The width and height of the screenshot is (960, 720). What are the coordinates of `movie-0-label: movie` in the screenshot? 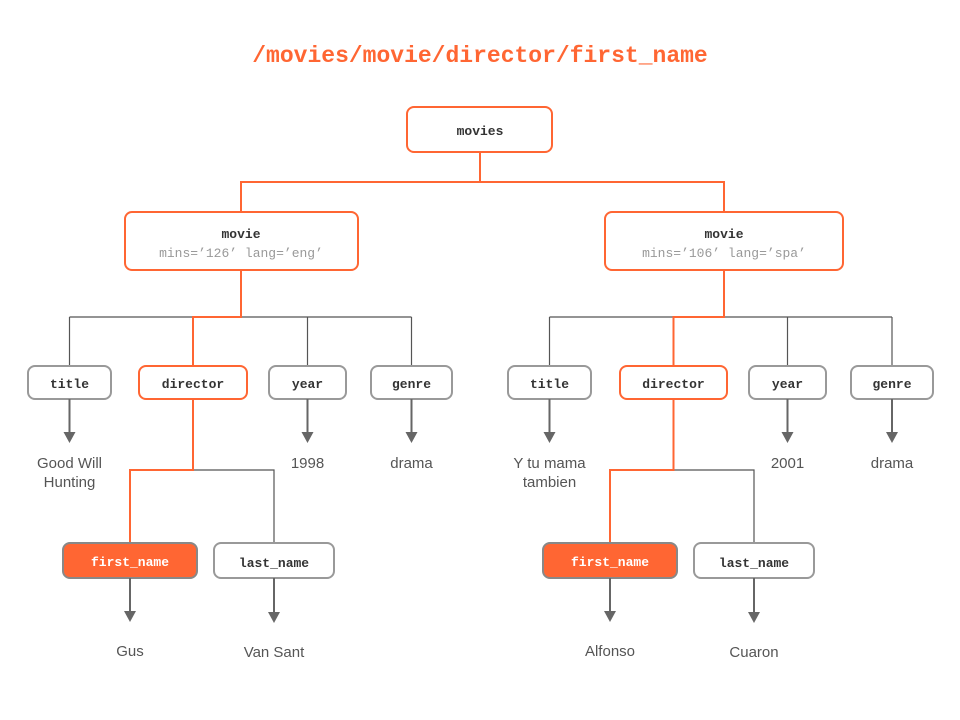 It's located at (240, 234).